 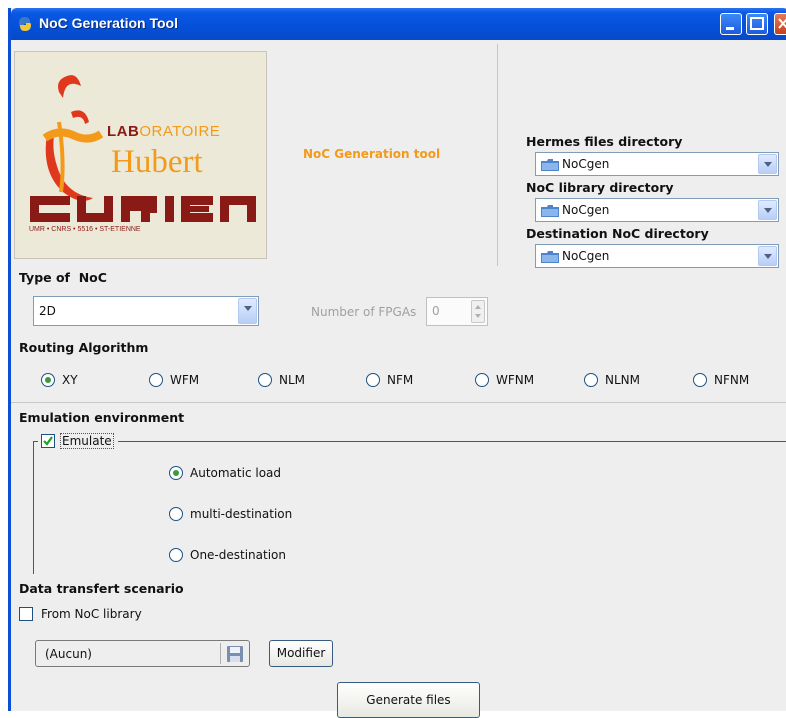 I want to click on destination-dir-select: NoCgen, so click(x=657, y=256).